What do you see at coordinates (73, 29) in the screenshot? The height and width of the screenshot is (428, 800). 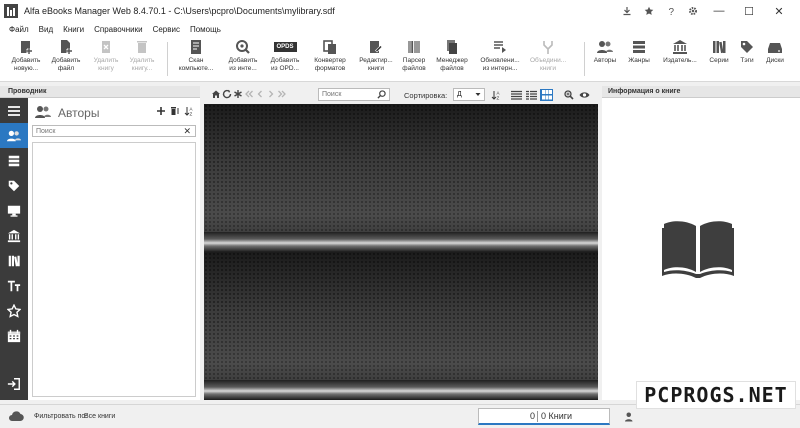 I see `menu-books: Книги` at bounding box center [73, 29].